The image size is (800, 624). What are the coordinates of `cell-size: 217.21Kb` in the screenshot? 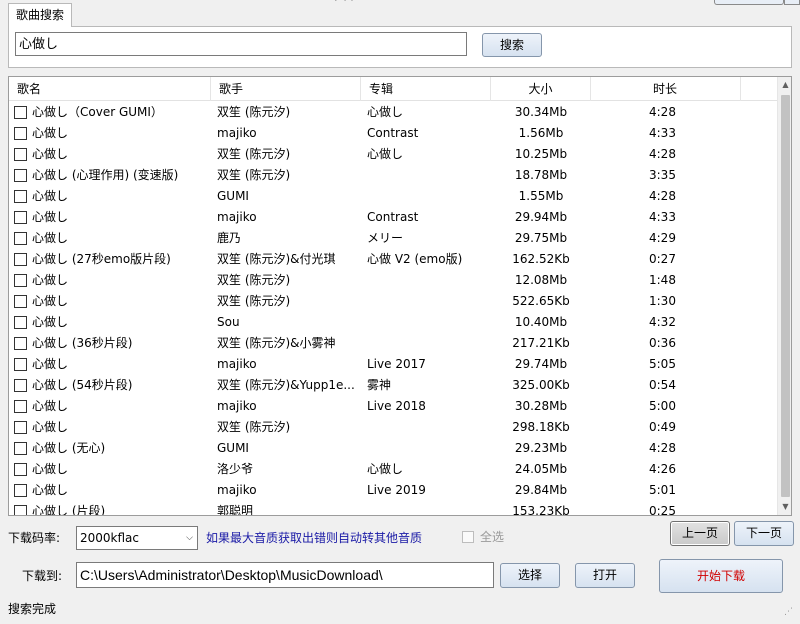 It's located at (541, 343).